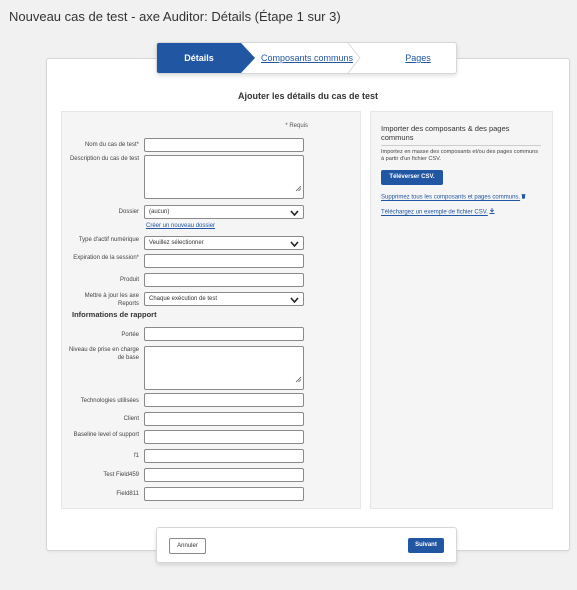 The height and width of the screenshot is (590, 577). Describe the element at coordinates (130, 335) in the screenshot. I see `scope-label: Portée` at that location.